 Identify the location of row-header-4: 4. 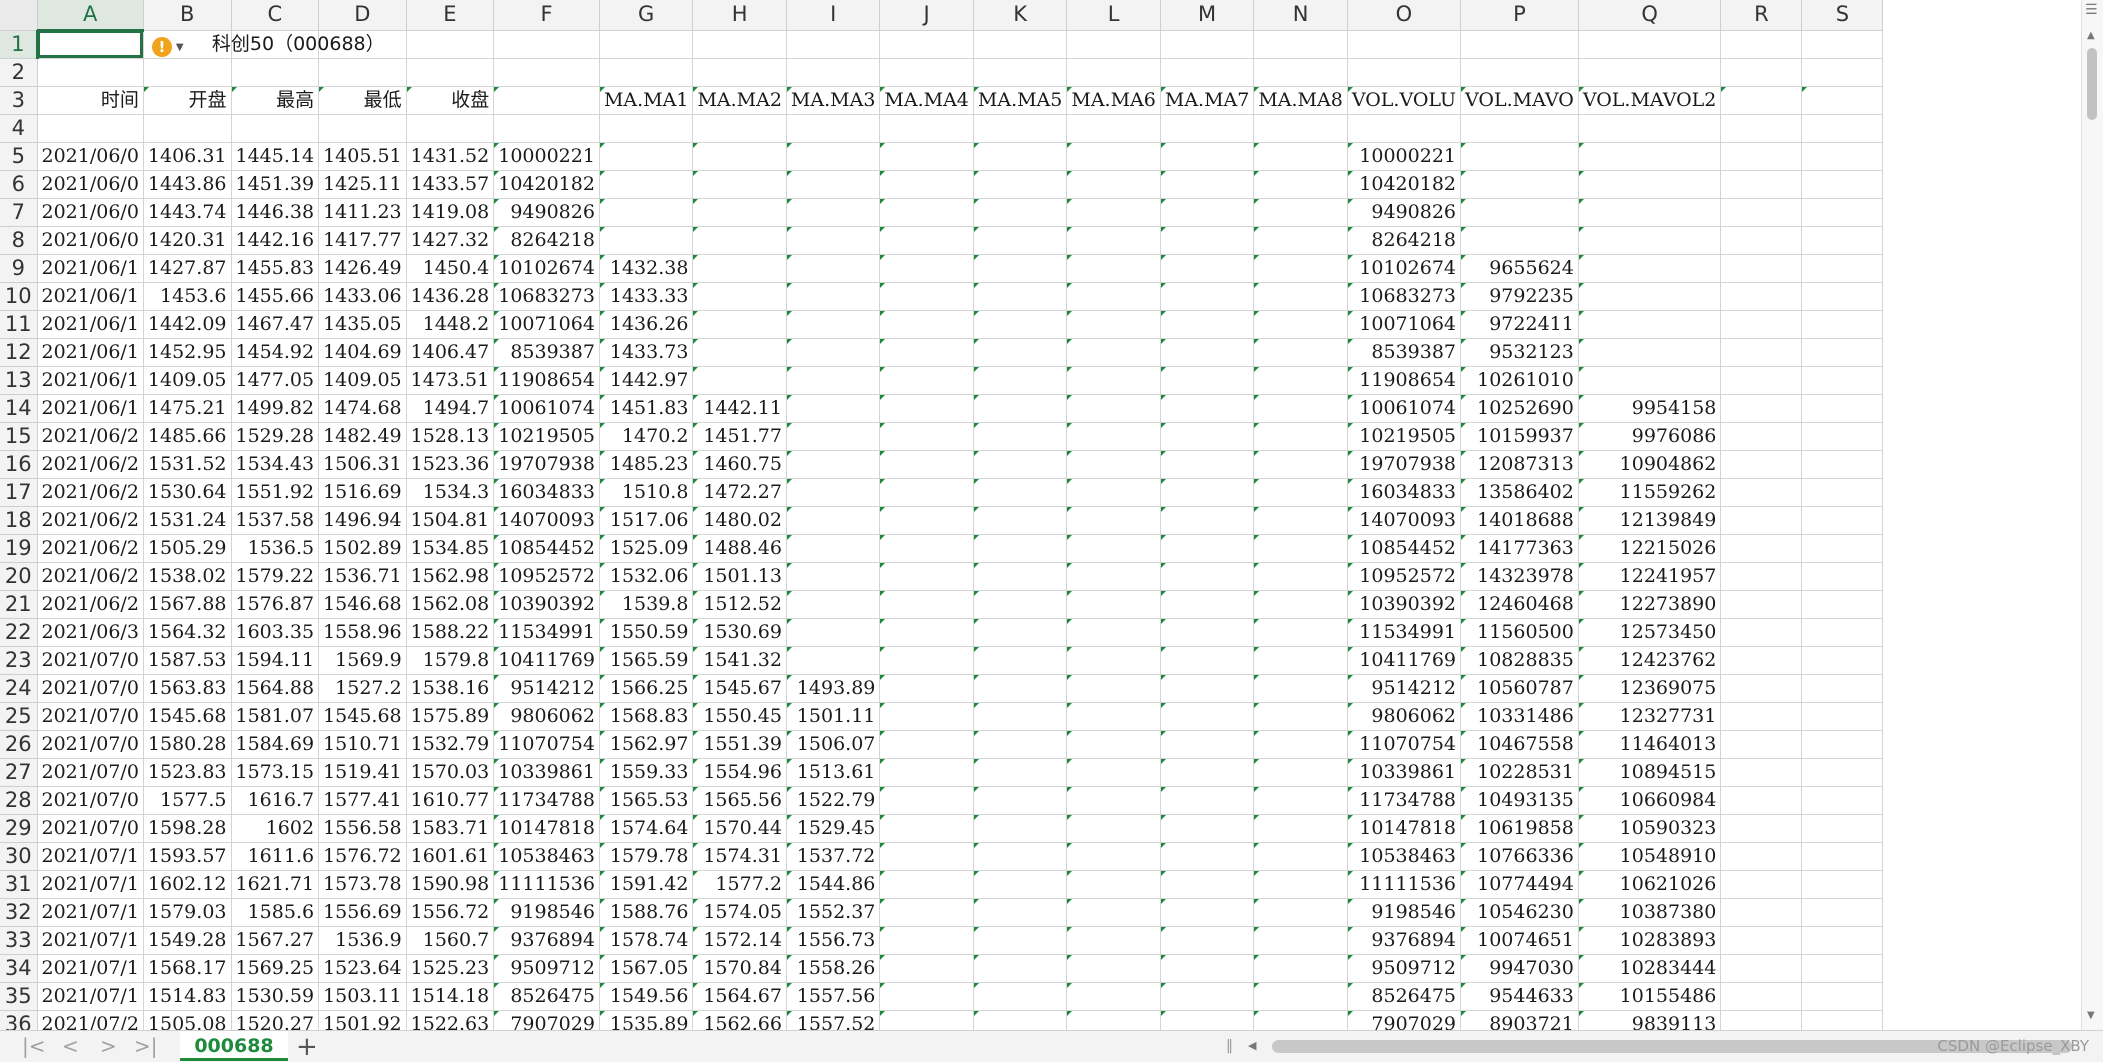
(19, 128).